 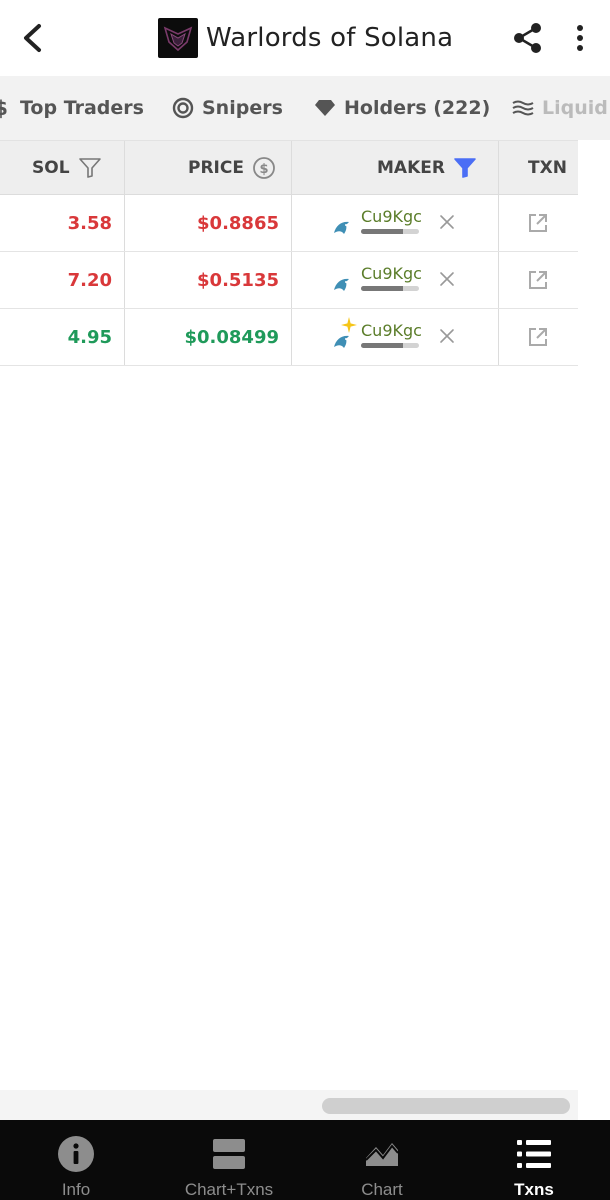 I want to click on nav-chart: Chart, so click(x=382, y=1160).